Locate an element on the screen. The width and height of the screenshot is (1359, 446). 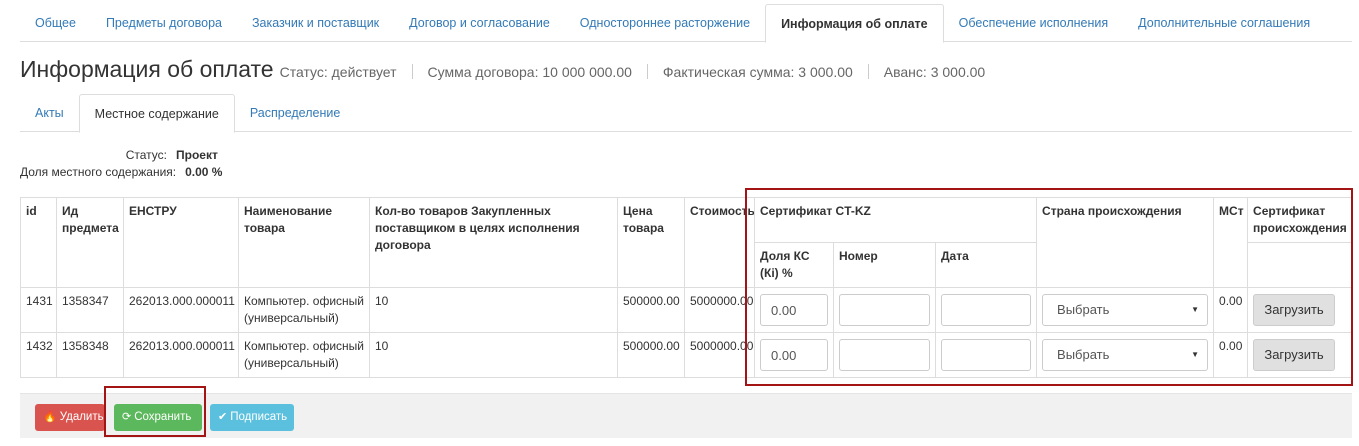
contract-status: Статус: действует is located at coordinates (338, 72).